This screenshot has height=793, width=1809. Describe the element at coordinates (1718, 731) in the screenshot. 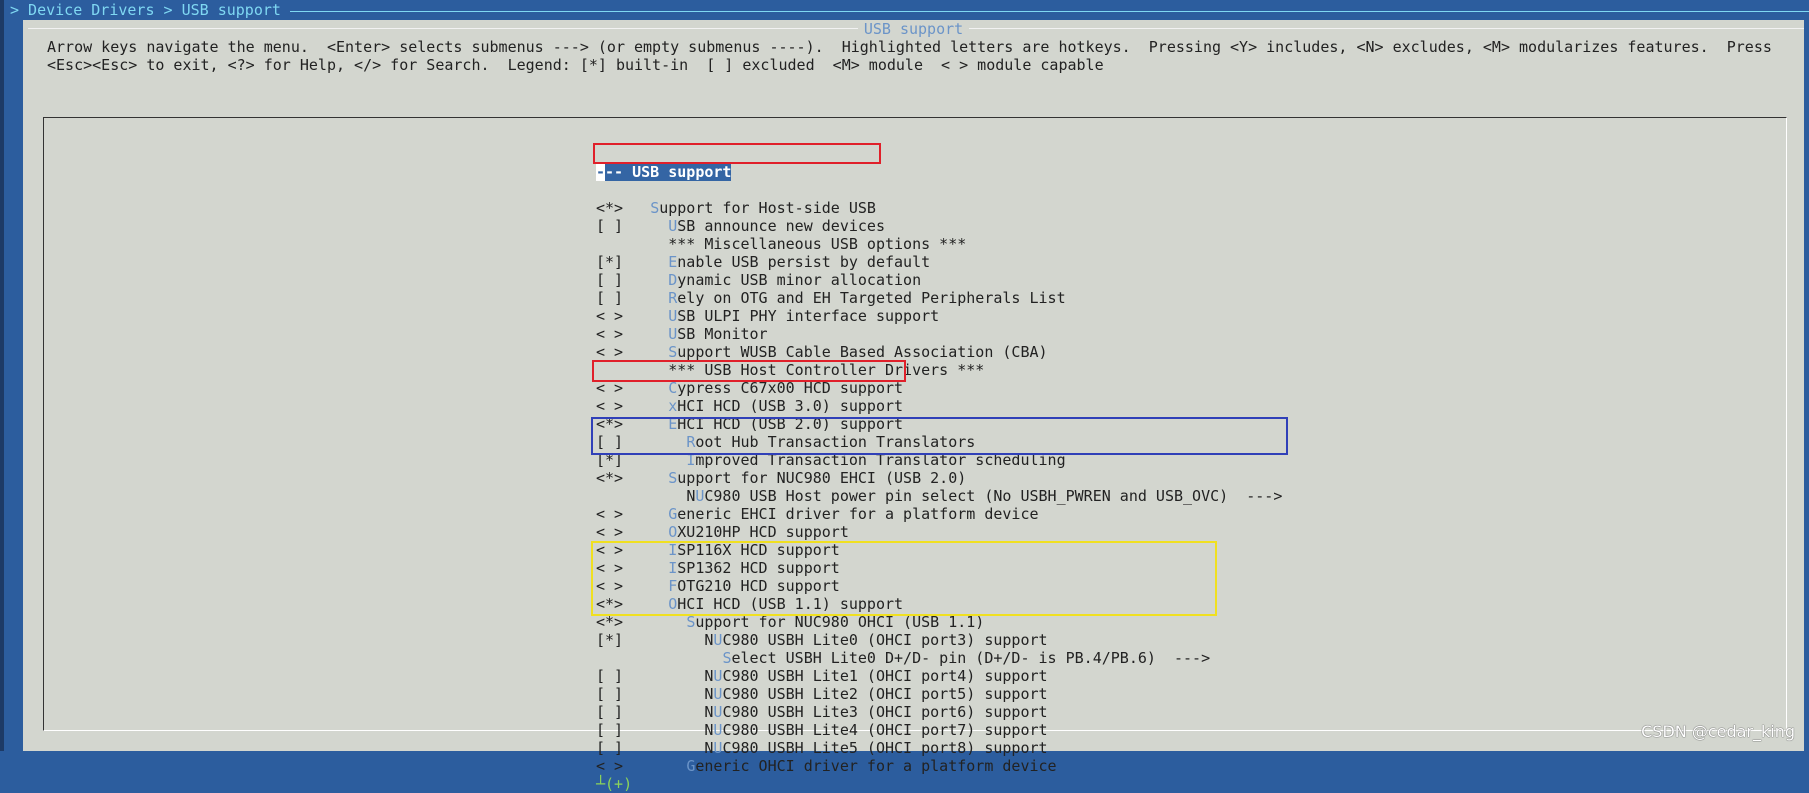

I see `watermark: CSDN @cedar_king` at that location.